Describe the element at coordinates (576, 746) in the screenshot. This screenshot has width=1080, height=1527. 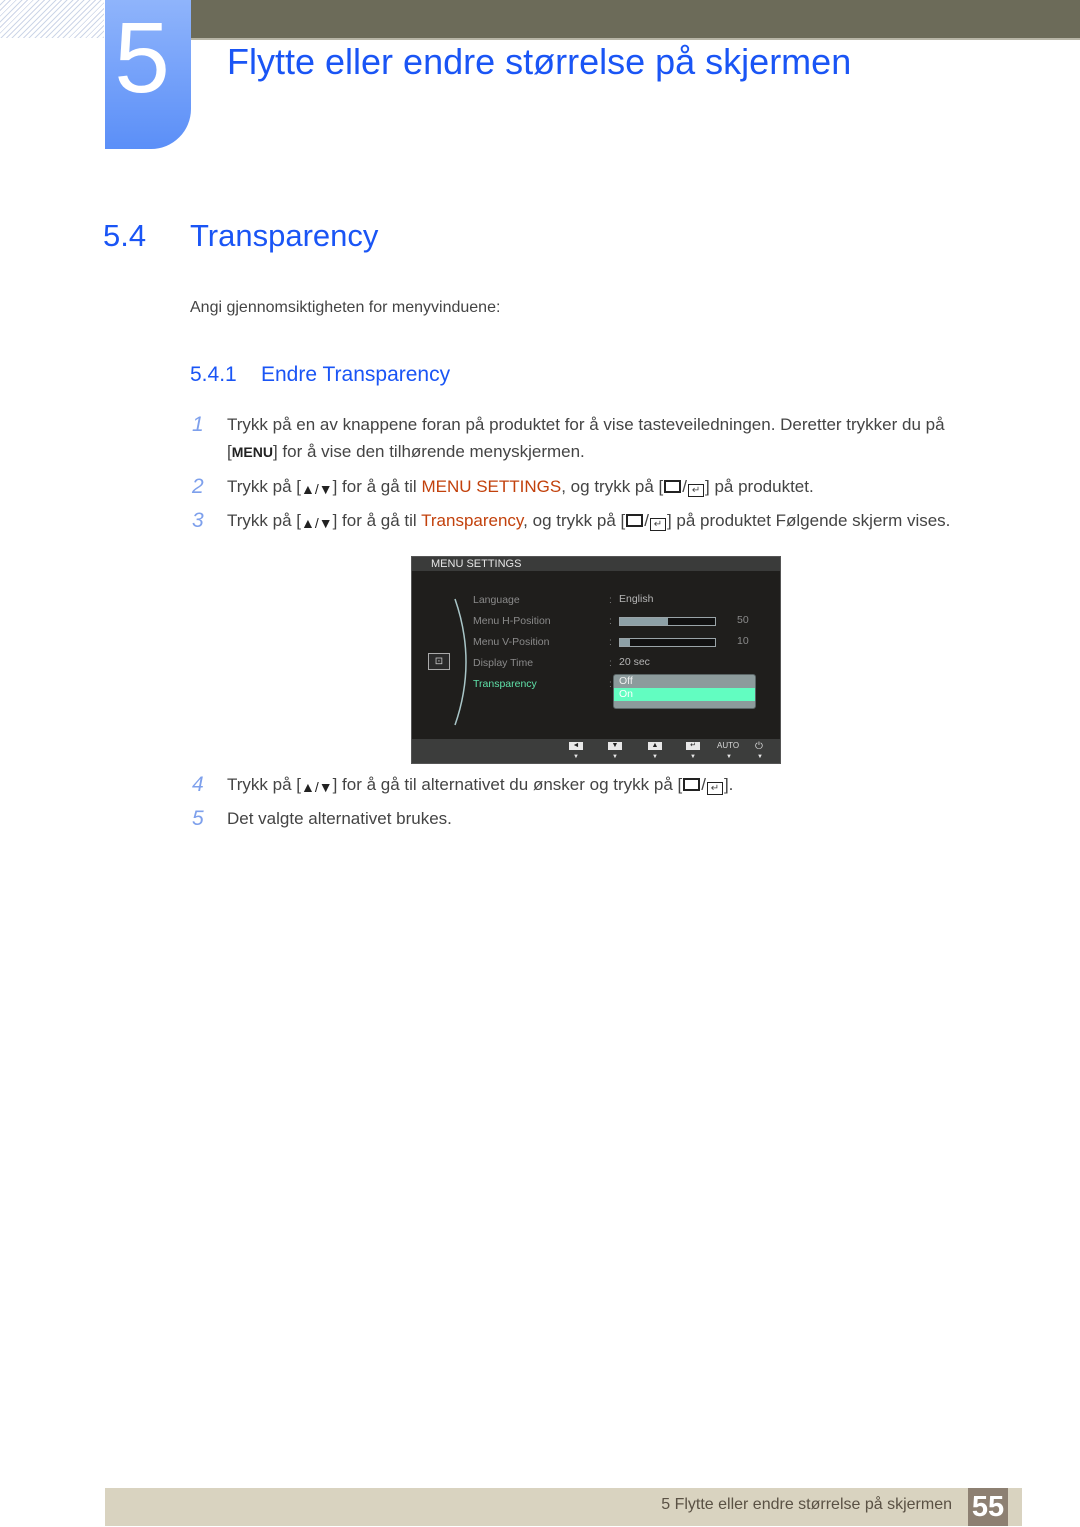
I see `osd-left-button-icon: ◄` at that location.